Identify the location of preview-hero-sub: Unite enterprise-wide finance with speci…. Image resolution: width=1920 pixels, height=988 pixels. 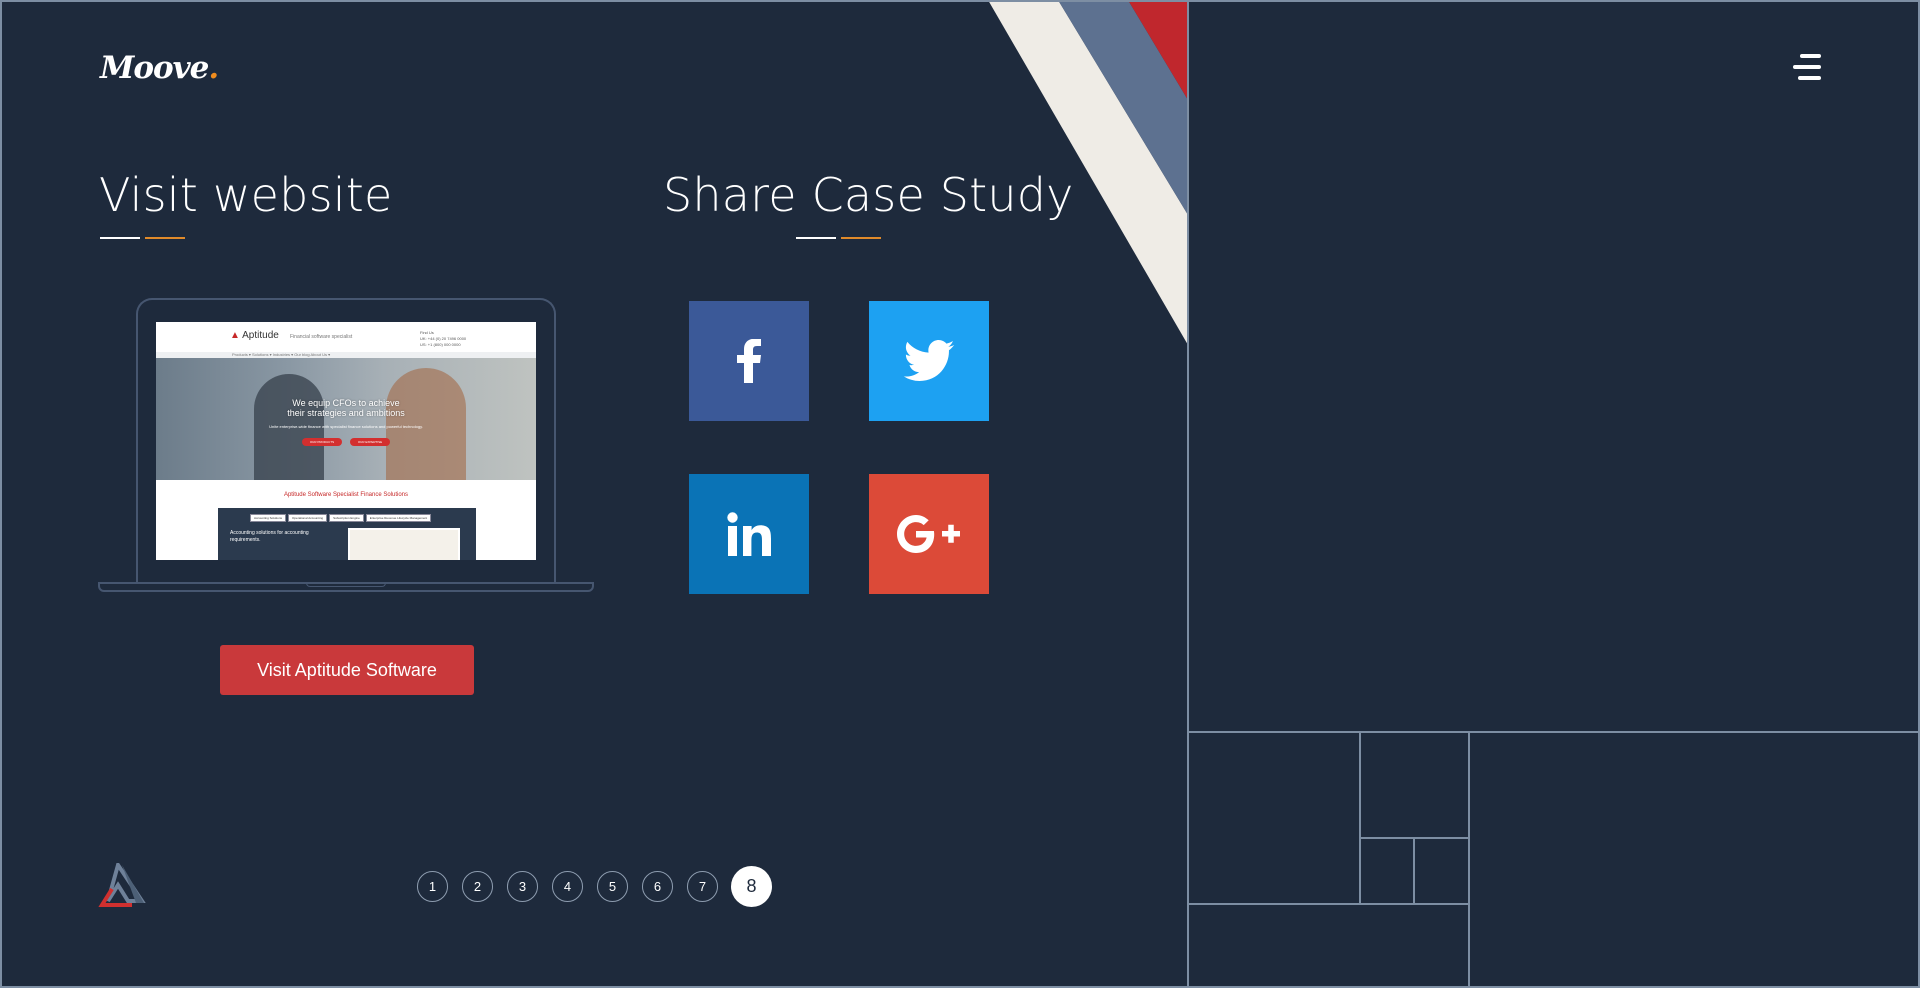
(346, 426).